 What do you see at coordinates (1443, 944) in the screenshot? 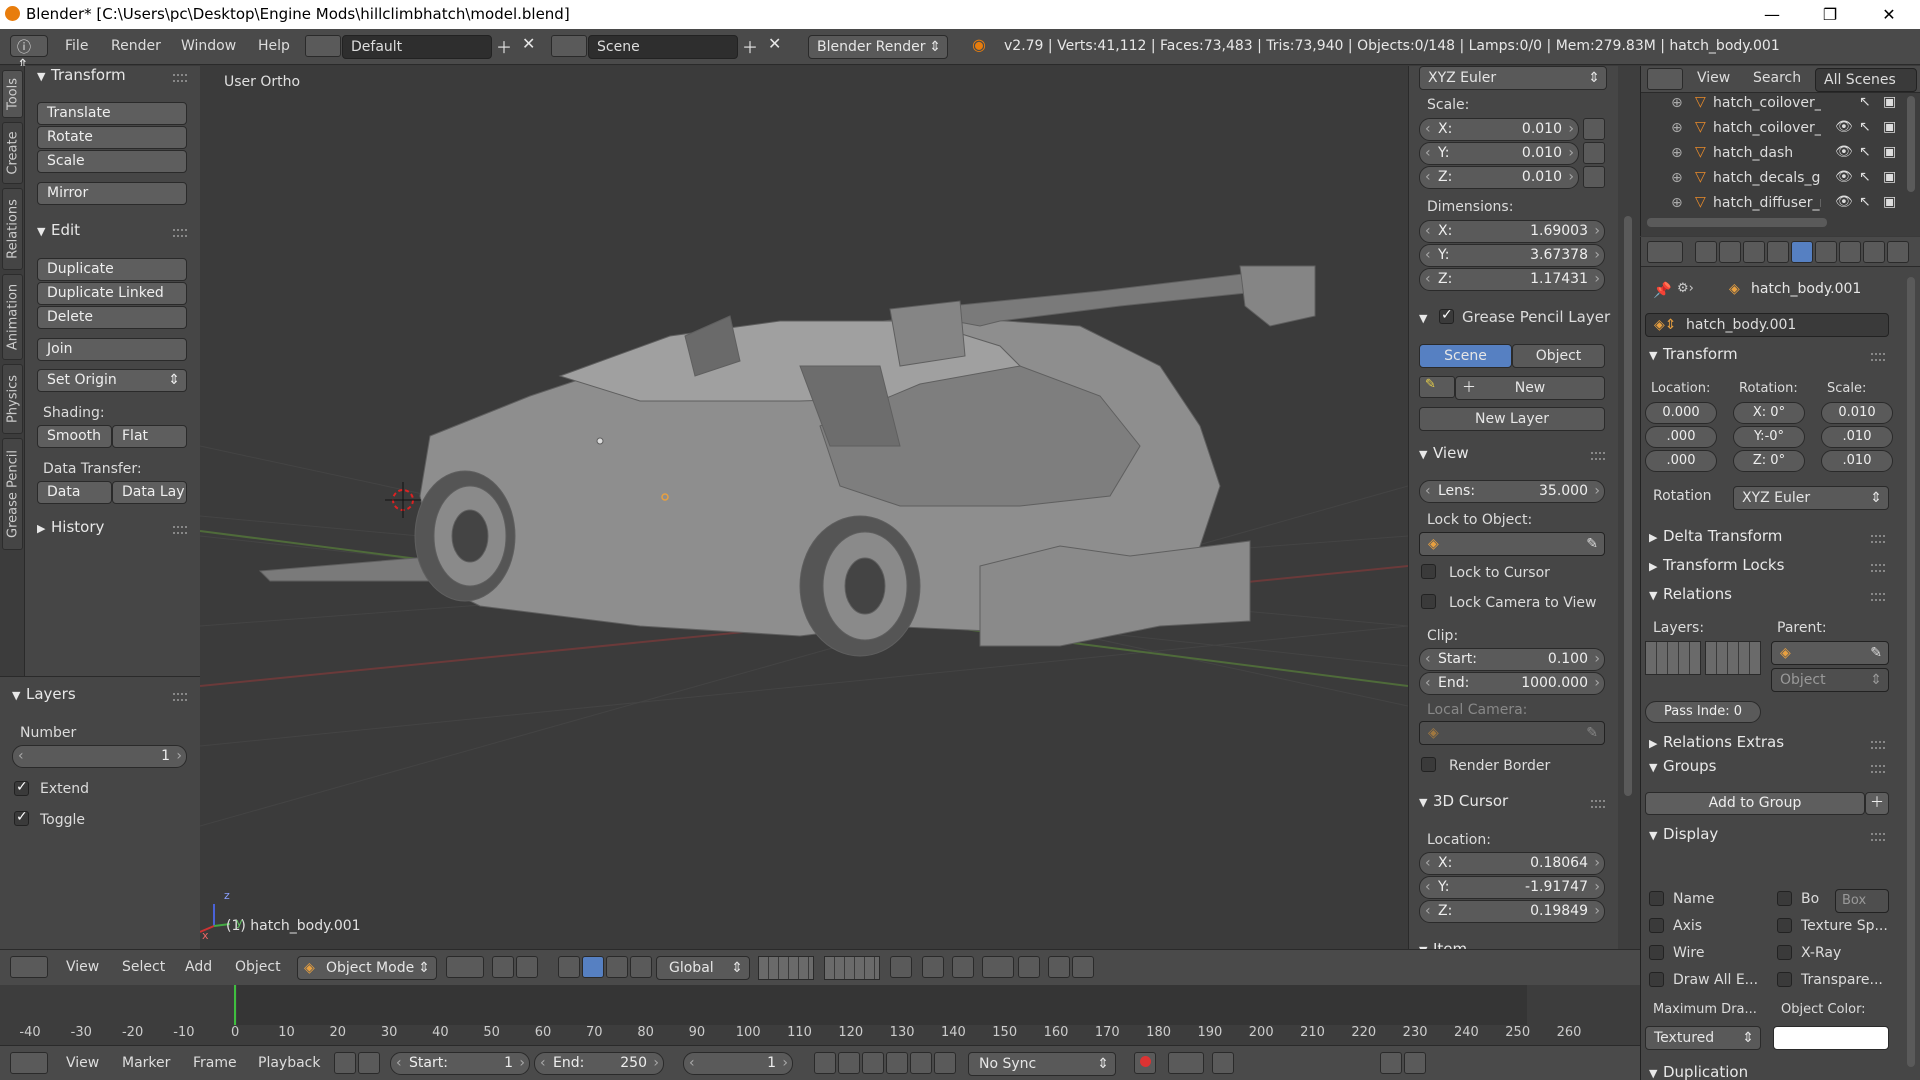
I see `panel-item-header: ▼Item` at bounding box center [1443, 944].